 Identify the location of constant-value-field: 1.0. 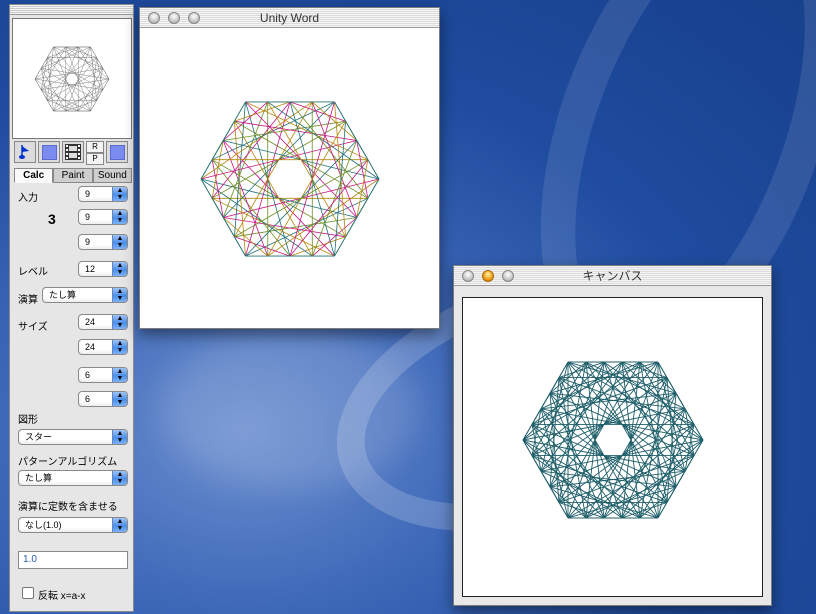
(73, 560).